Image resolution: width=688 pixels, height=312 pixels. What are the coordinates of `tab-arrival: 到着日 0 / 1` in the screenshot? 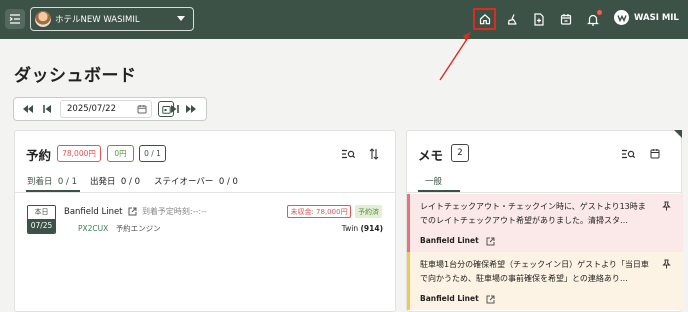 It's located at (52, 181).